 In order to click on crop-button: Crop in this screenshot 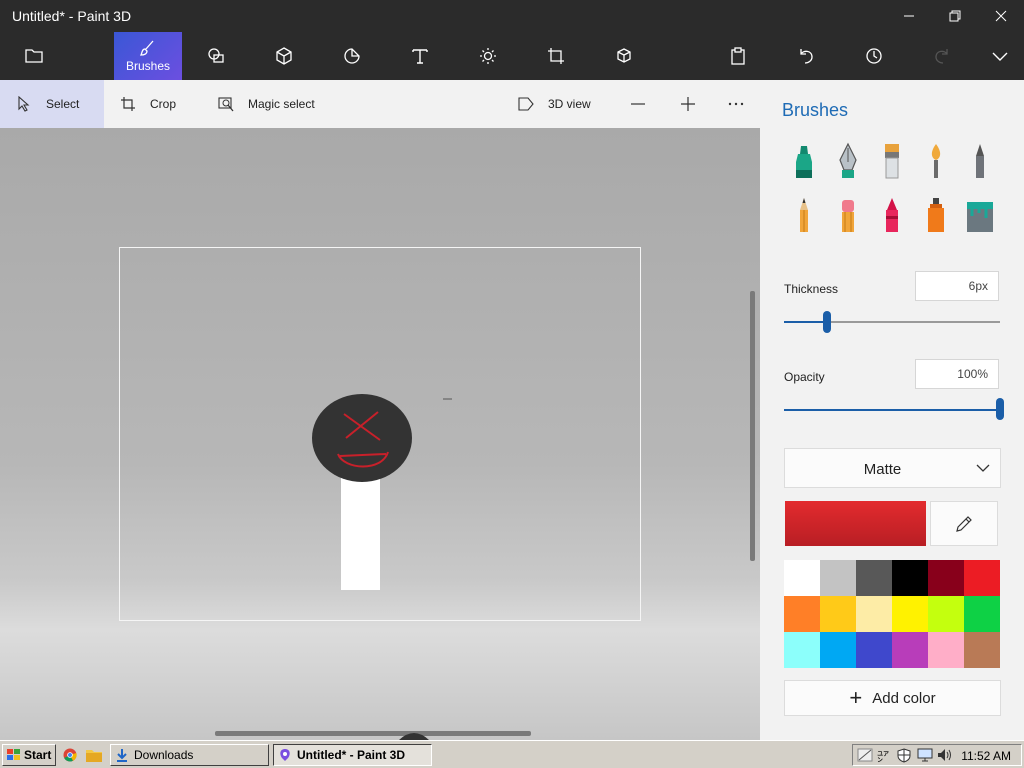, I will do `click(148, 104)`.